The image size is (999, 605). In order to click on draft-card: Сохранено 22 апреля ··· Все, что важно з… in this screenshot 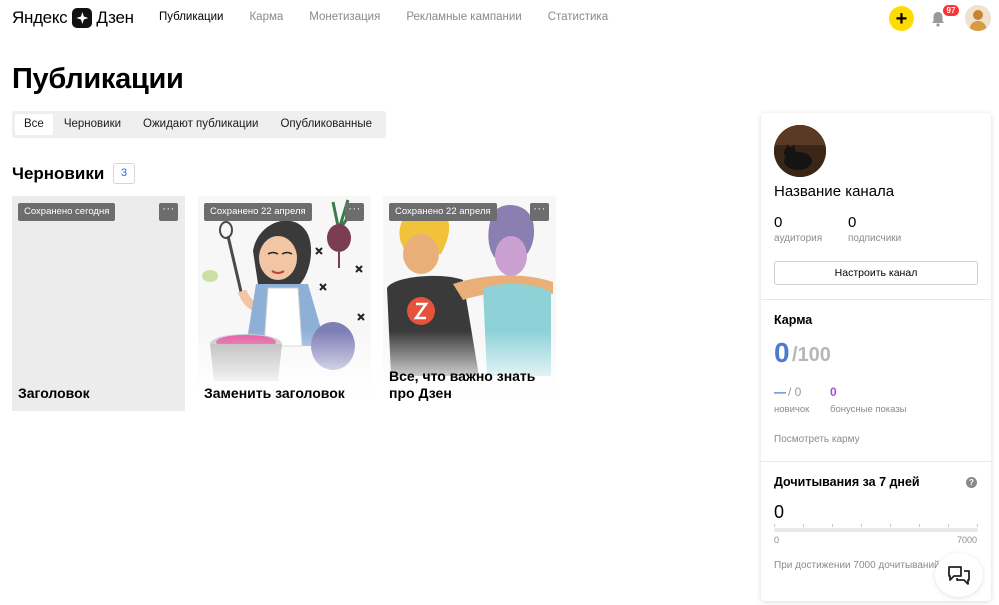, I will do `click(469, 303)`.